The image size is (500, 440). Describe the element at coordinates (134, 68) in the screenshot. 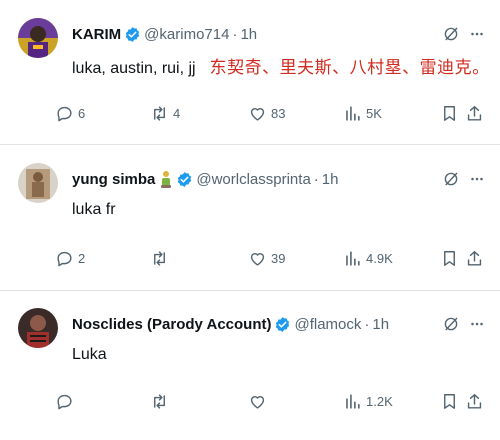

I see `tweet-text-original: luka, austin, rui, jj` at that location.